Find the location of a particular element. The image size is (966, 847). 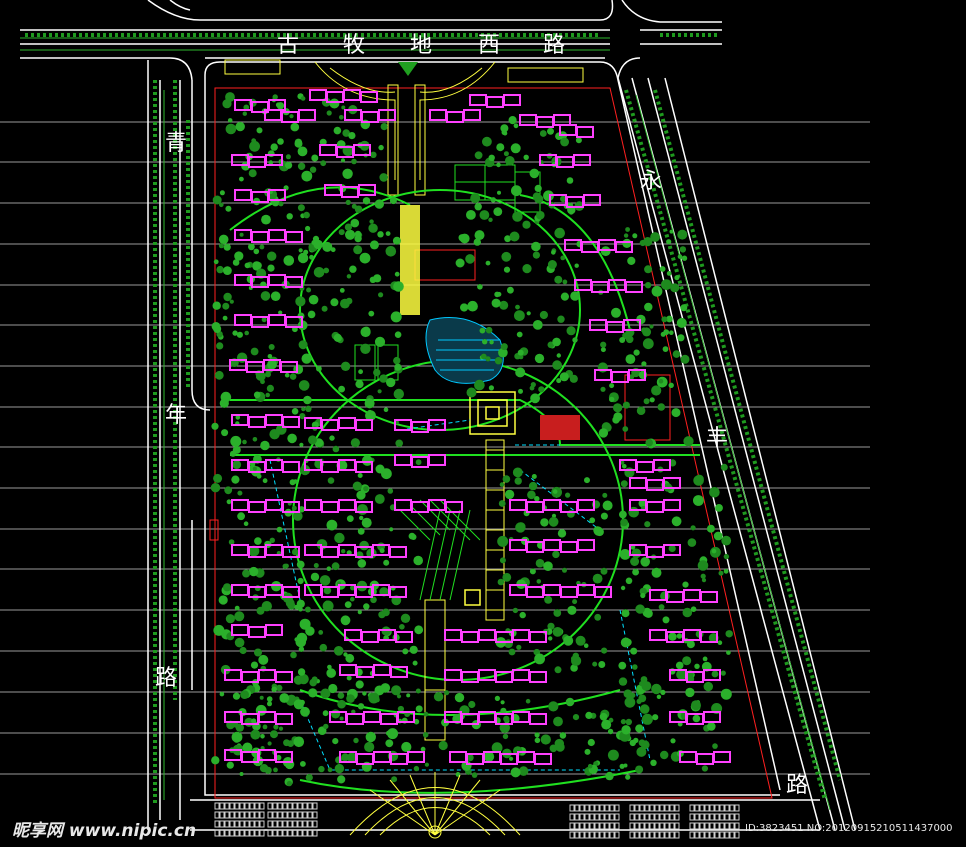

building is located at coordinates (495, 718).